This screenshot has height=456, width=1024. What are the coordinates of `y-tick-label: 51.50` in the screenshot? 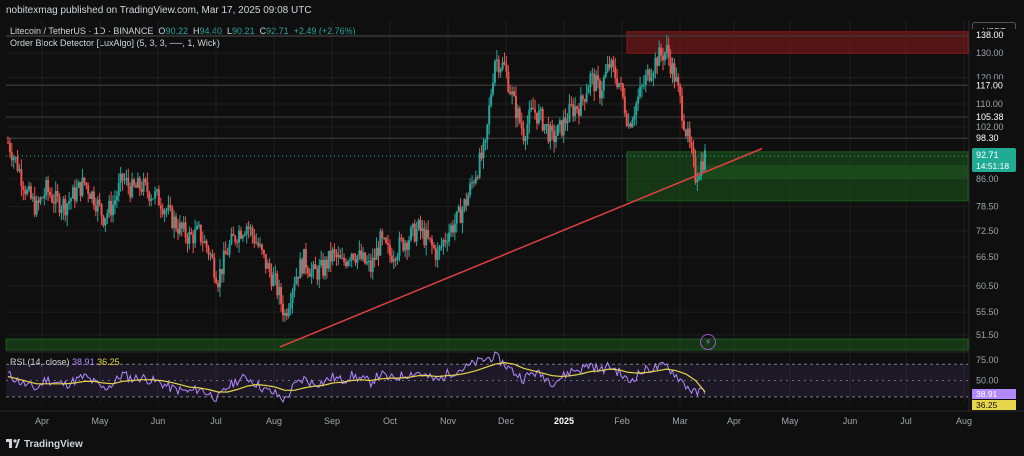 It's located at (987, 335).